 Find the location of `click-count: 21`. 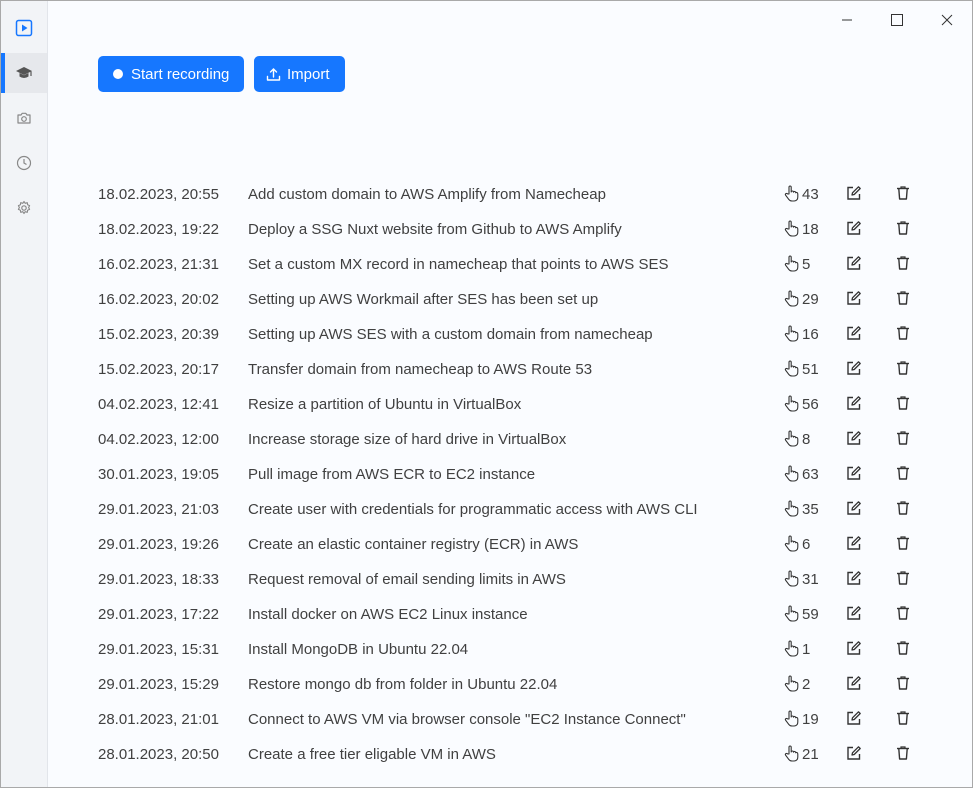

click-count: 21 is located at coordinates (801, 753).